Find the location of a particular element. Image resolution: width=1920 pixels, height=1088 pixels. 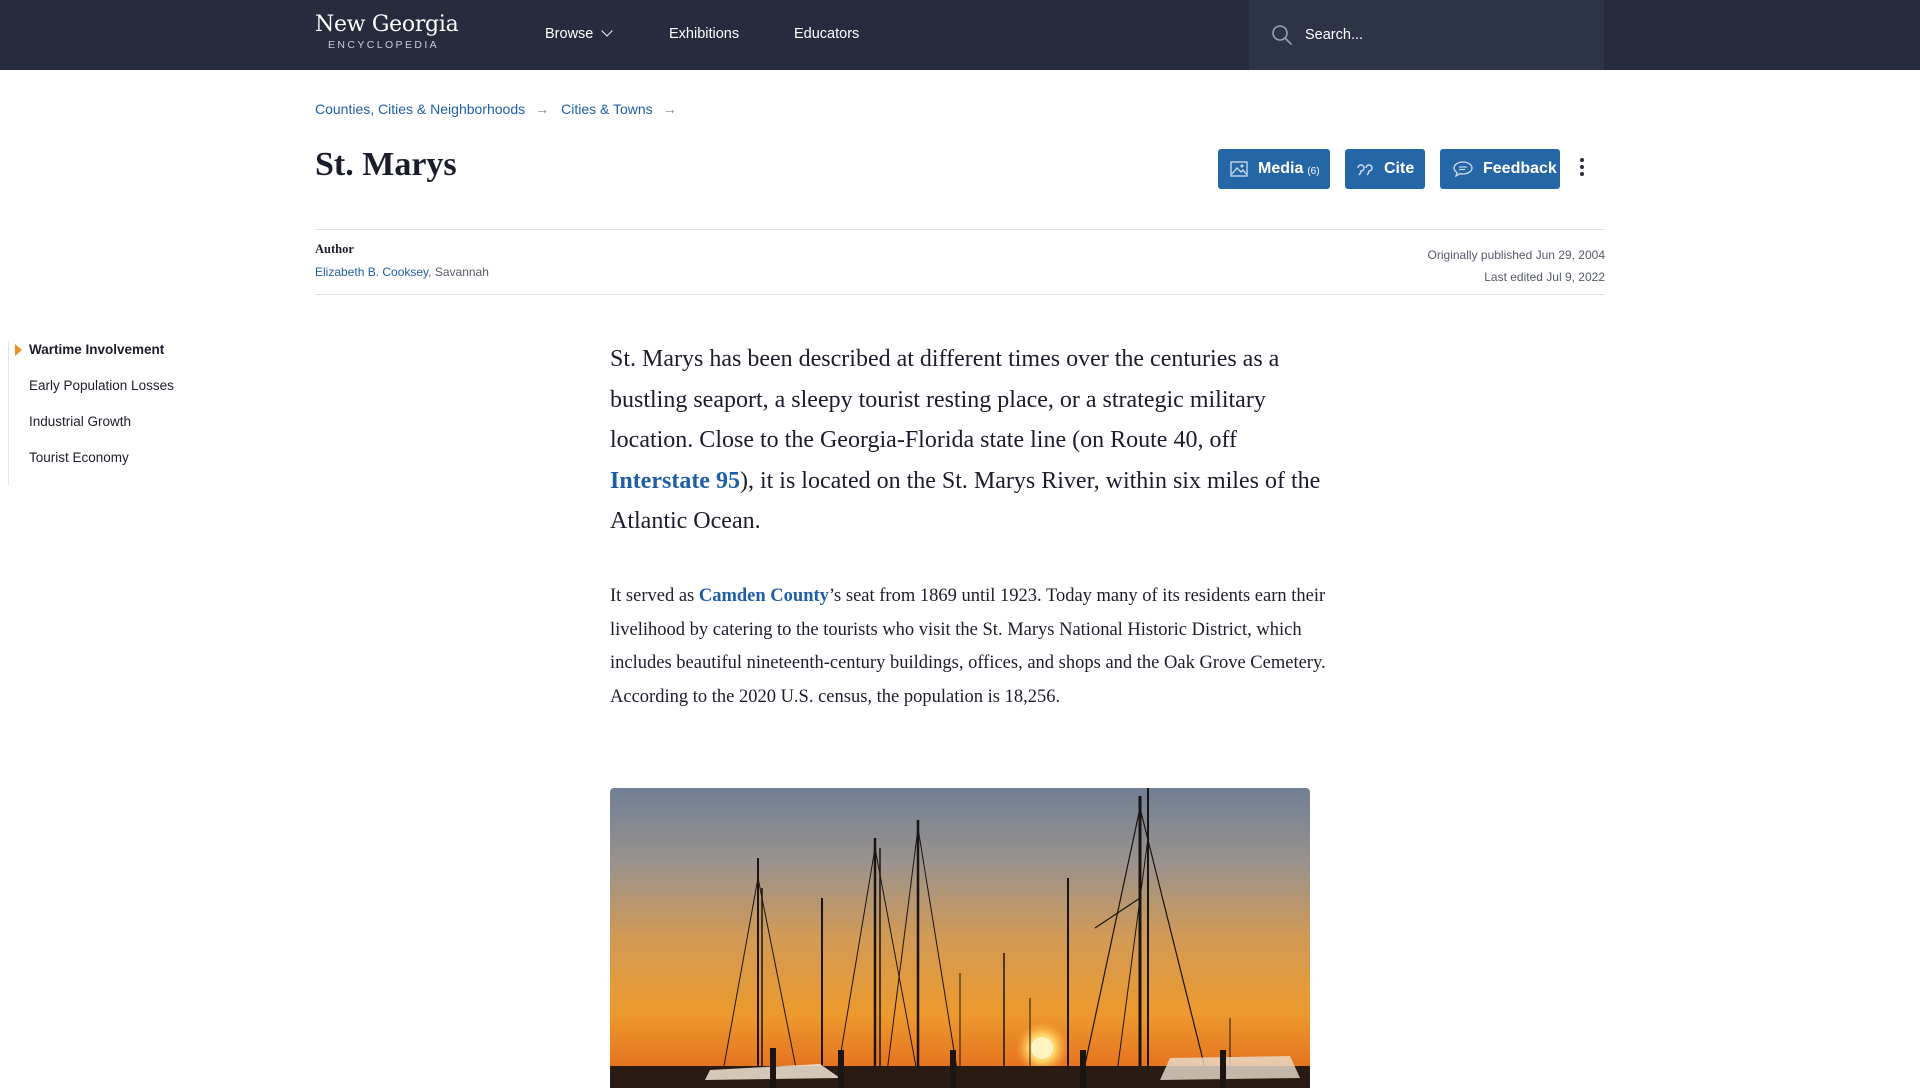

speech-bubble-icon is located at coordinates (1463, 169).